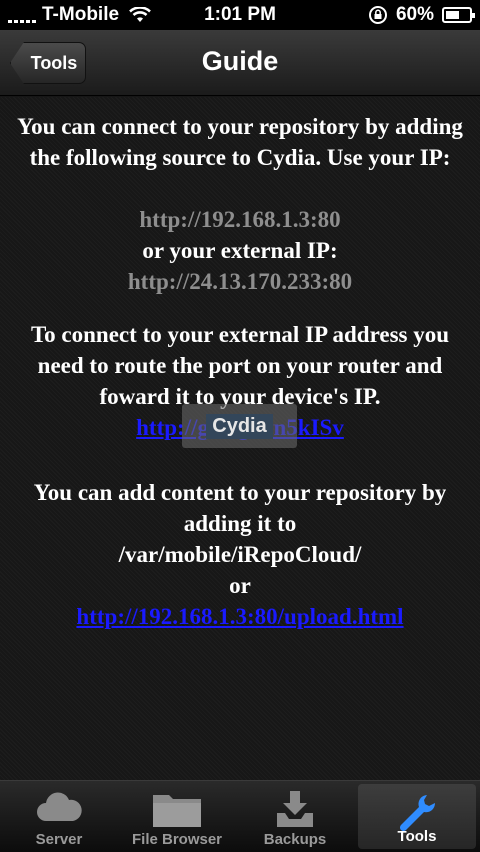 The image size is (480, 852). What do you see at coordinates (240, 219) in the screenshot?
I see `local-source-url: http://192.168.1.3:80` at bounding box center [240, 219].